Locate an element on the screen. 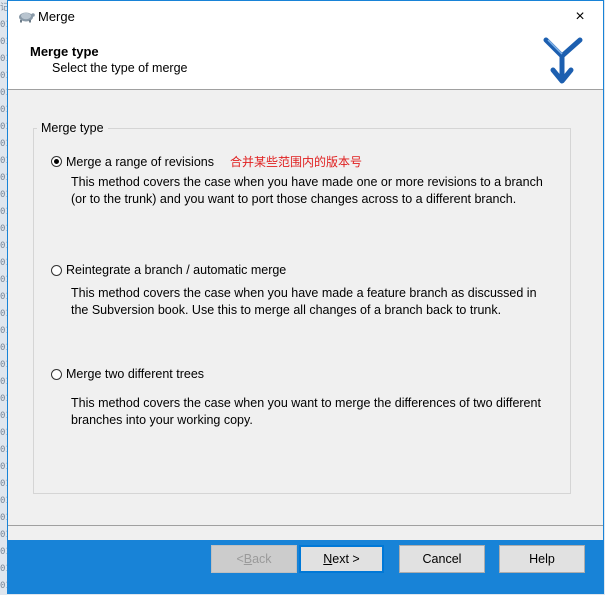 The image size is (605, 595). window-title: Merge is located at coordinates (56, 16).